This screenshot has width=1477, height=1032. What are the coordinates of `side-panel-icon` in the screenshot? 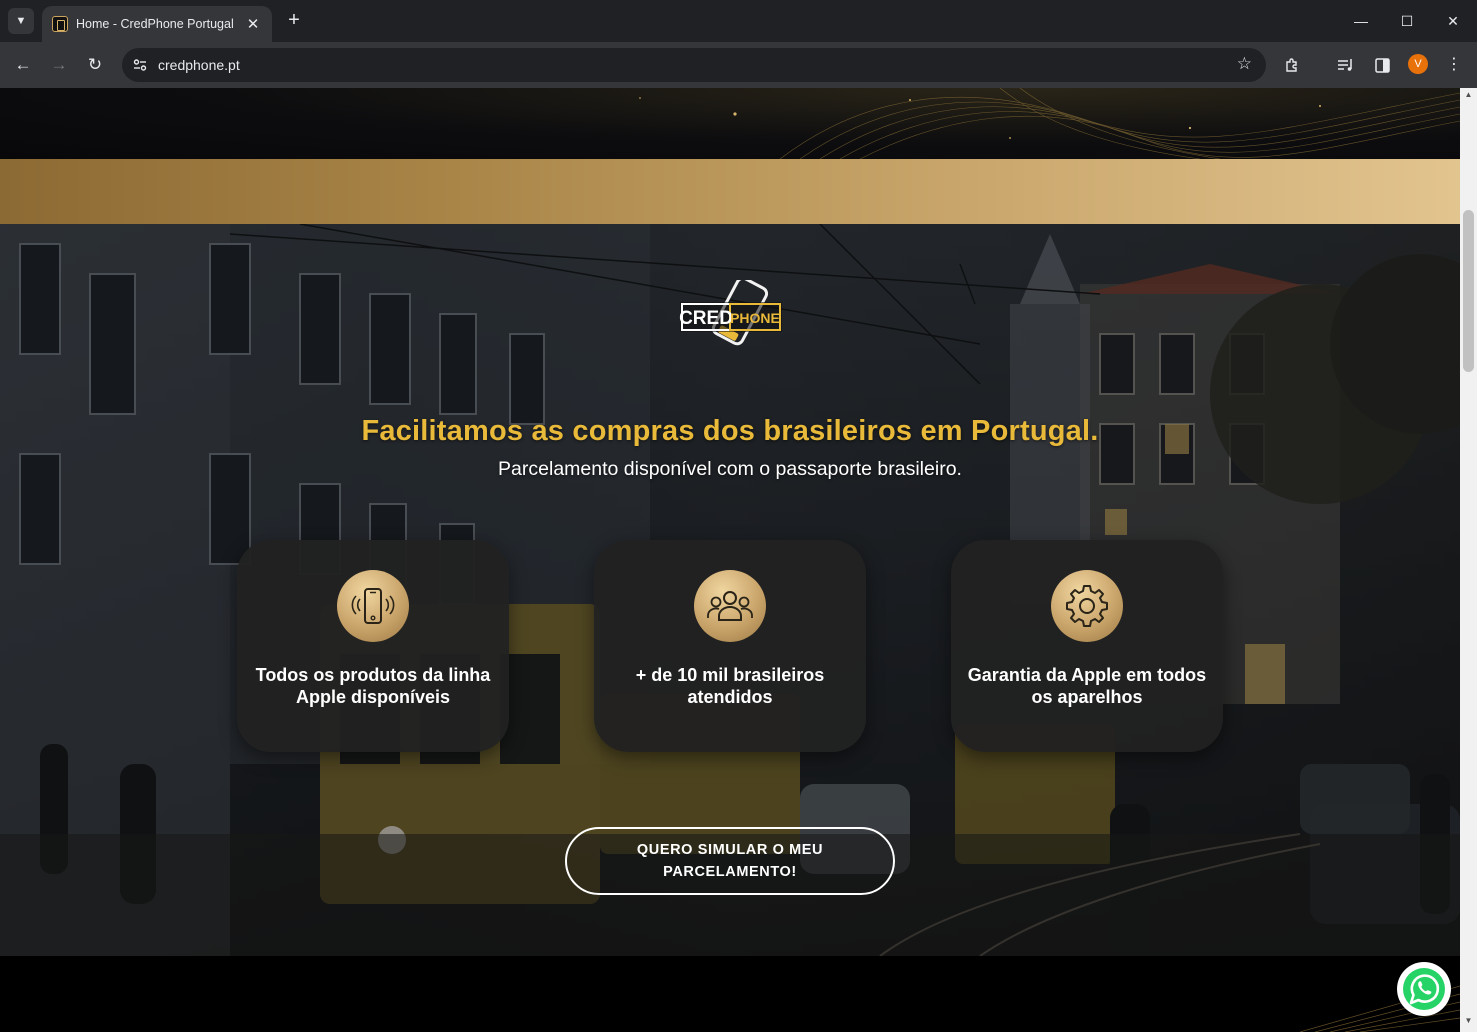 It's located at (1382, 65).